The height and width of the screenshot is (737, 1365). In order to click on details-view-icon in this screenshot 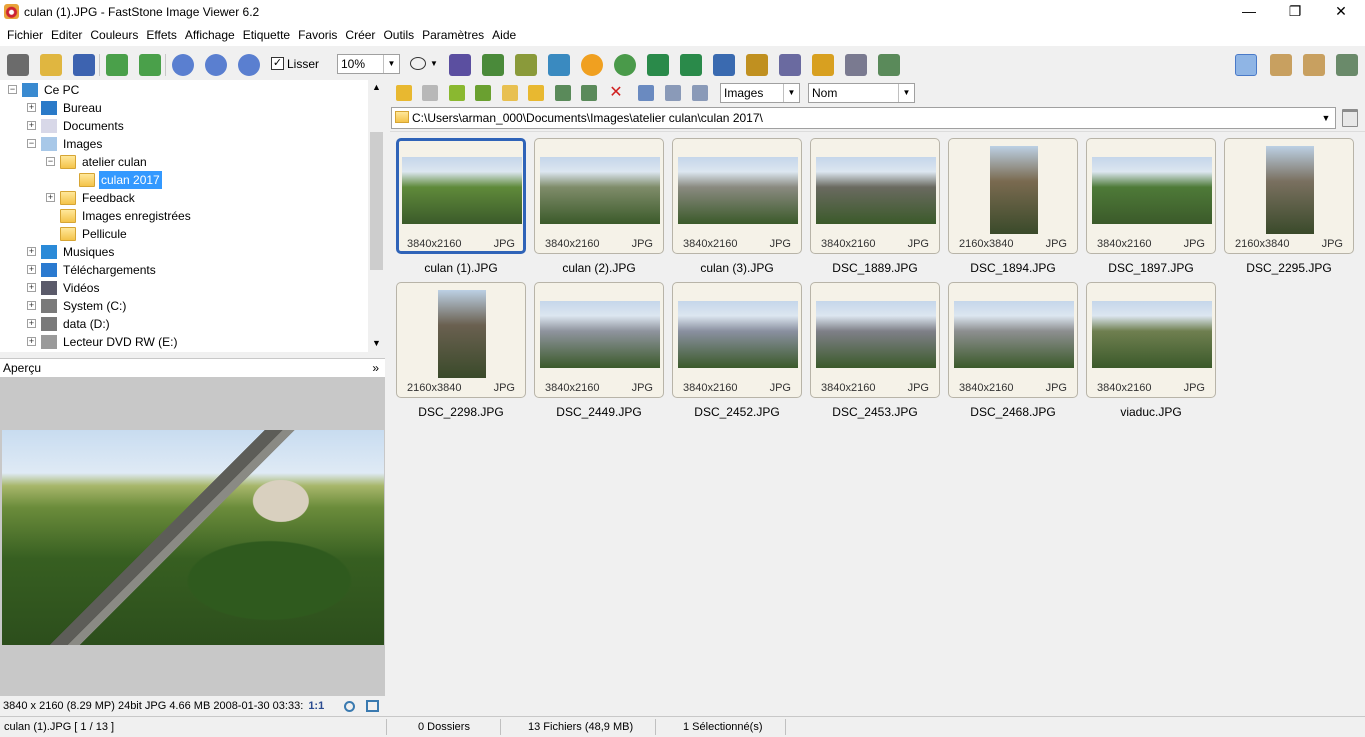, I will do `click(700, 93)`.